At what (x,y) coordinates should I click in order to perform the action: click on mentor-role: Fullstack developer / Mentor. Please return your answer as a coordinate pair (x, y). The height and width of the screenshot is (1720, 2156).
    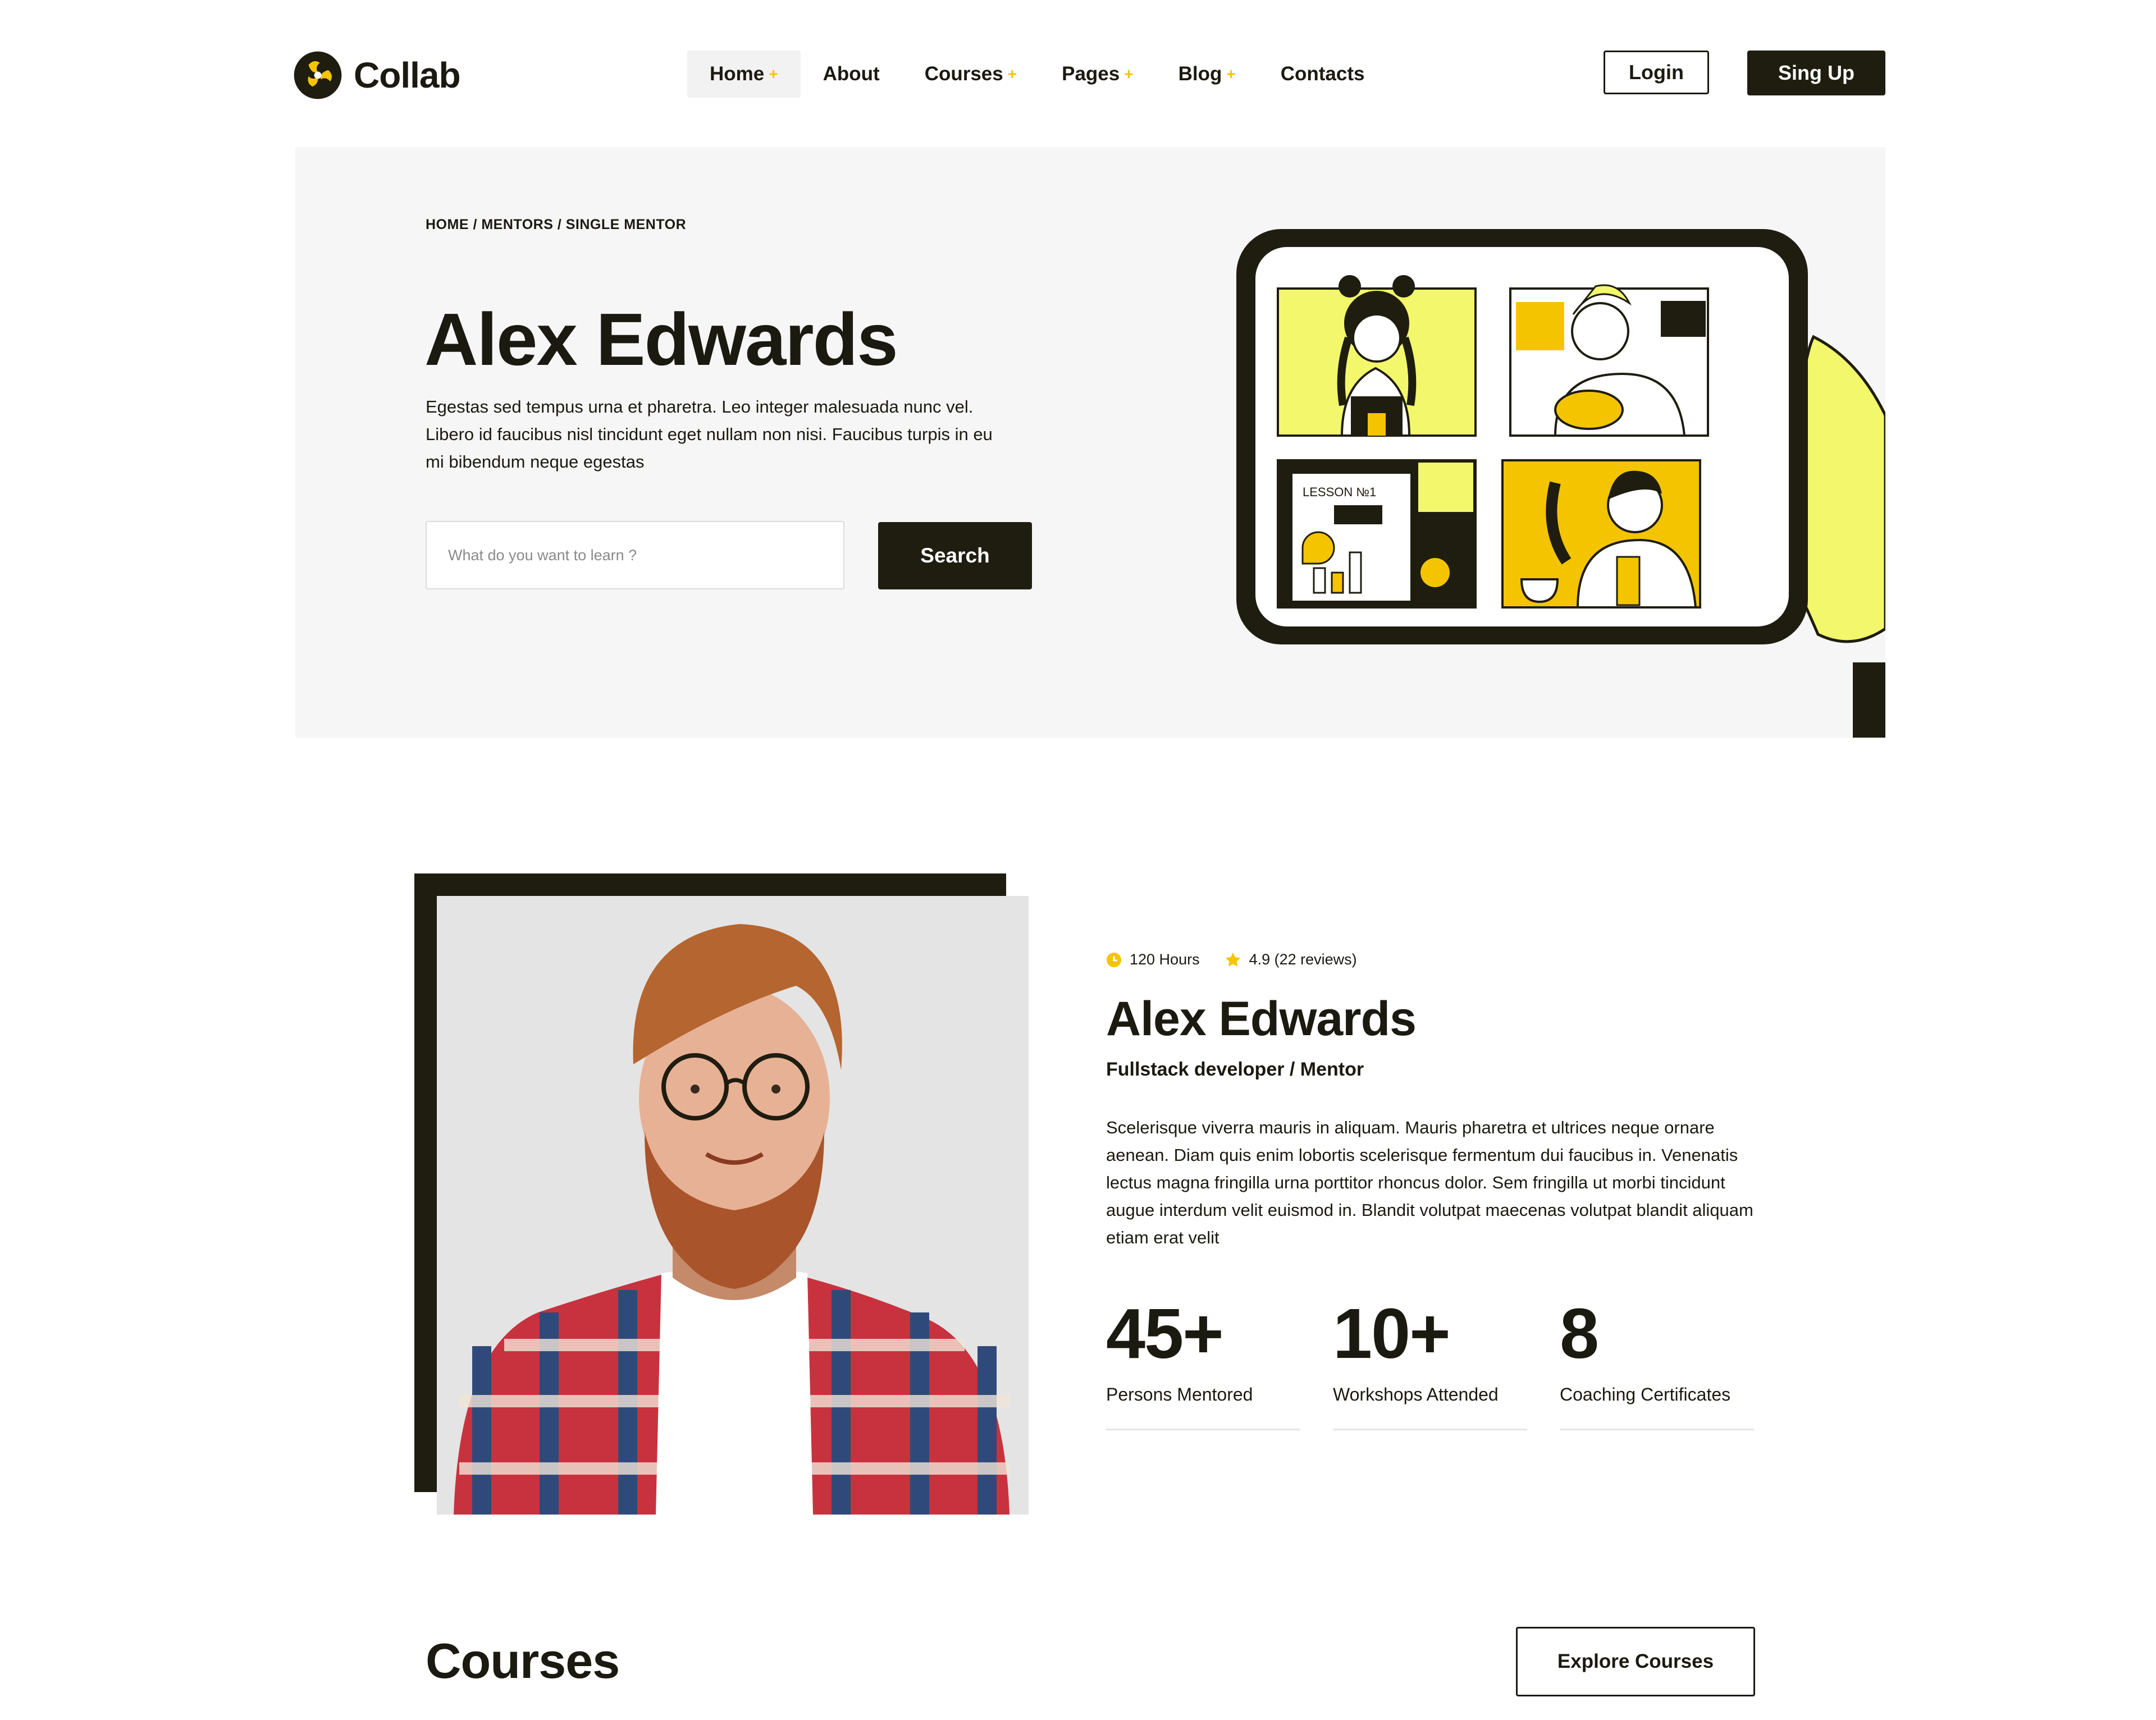
    Looking at the image, I should click on (1235, 1069).